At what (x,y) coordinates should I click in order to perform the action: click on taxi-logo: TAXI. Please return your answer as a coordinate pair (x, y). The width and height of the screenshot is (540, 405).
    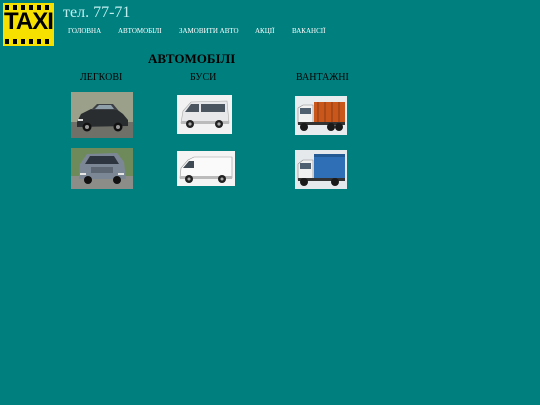
    Looking at the image, I should click on (28, 24).